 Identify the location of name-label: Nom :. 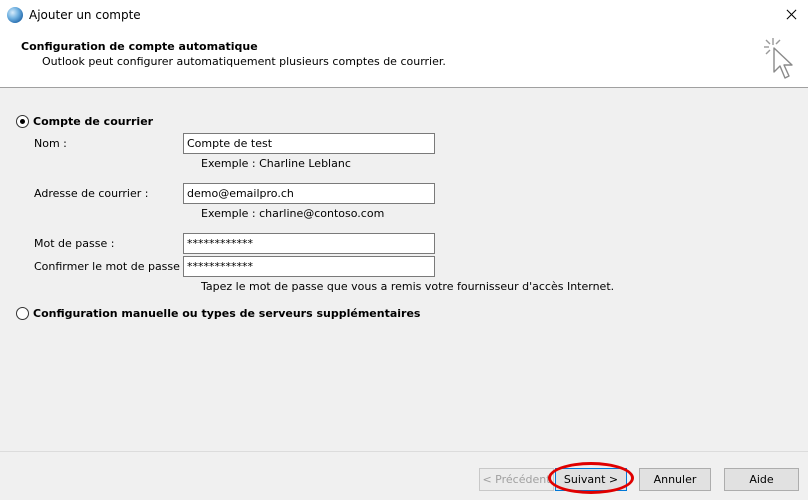
(50, 143).